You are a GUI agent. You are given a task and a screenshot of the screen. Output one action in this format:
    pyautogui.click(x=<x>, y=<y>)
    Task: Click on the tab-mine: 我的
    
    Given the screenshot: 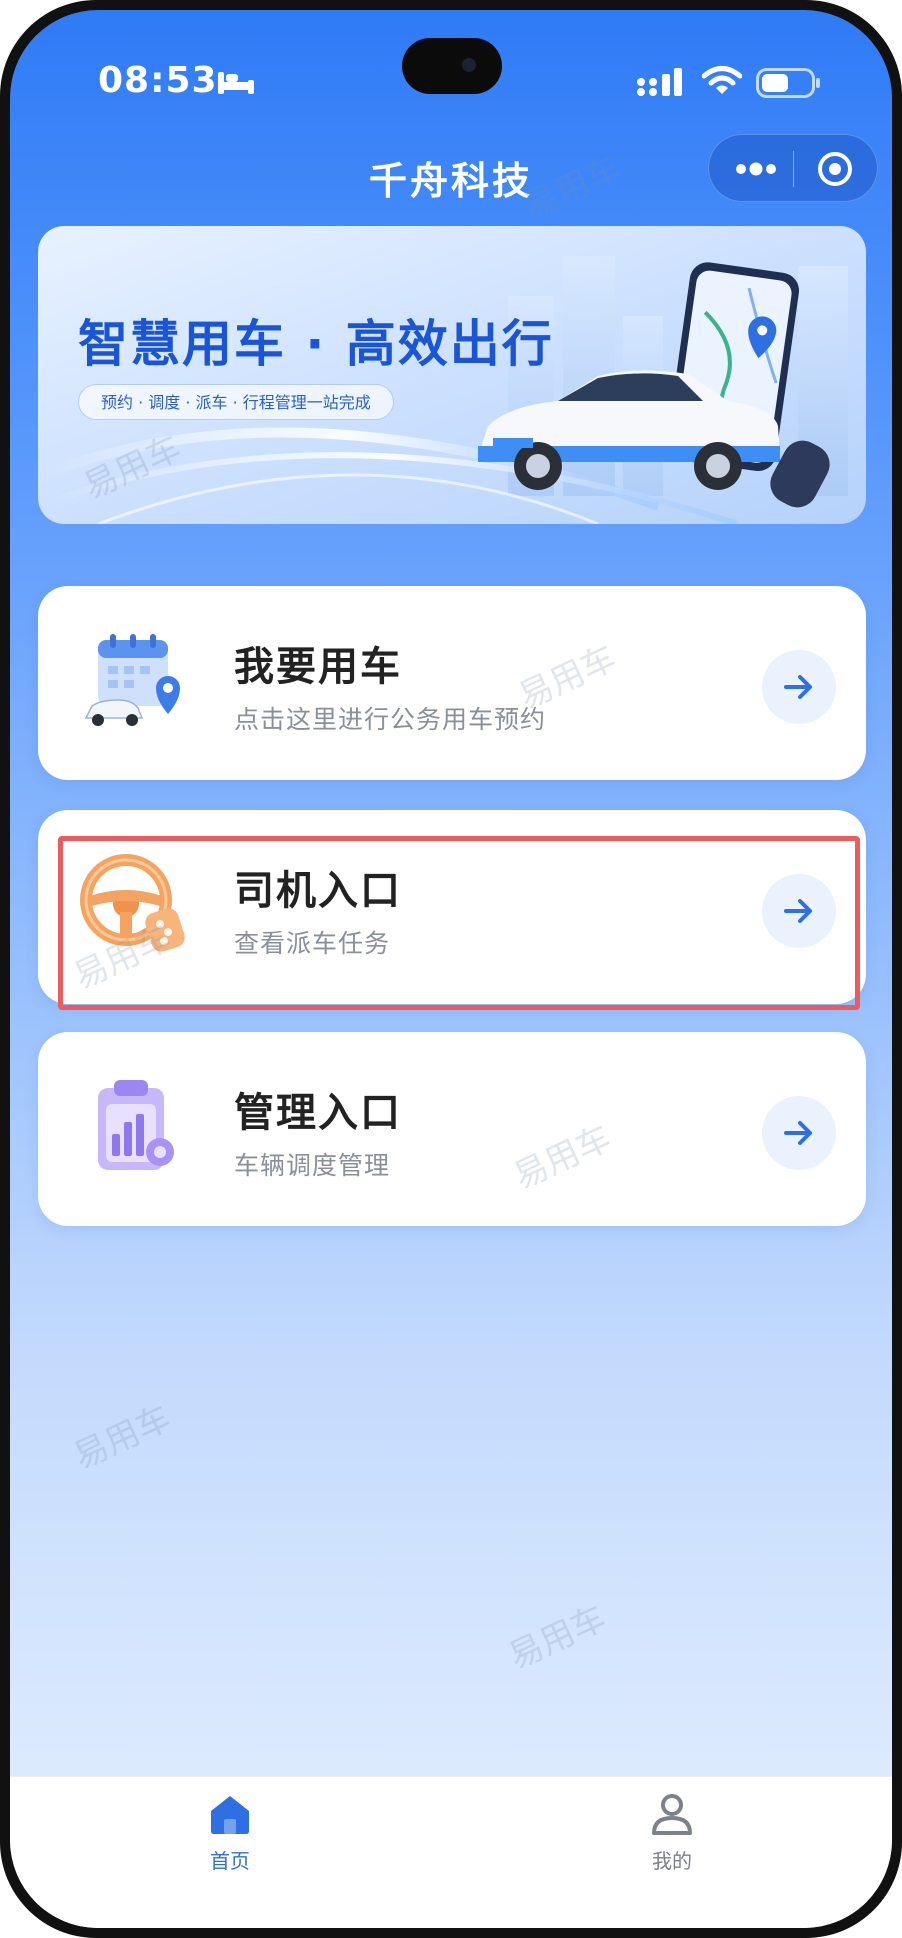 What is the action you would take?
    pyautogui.click(x=672, y=1832)
    